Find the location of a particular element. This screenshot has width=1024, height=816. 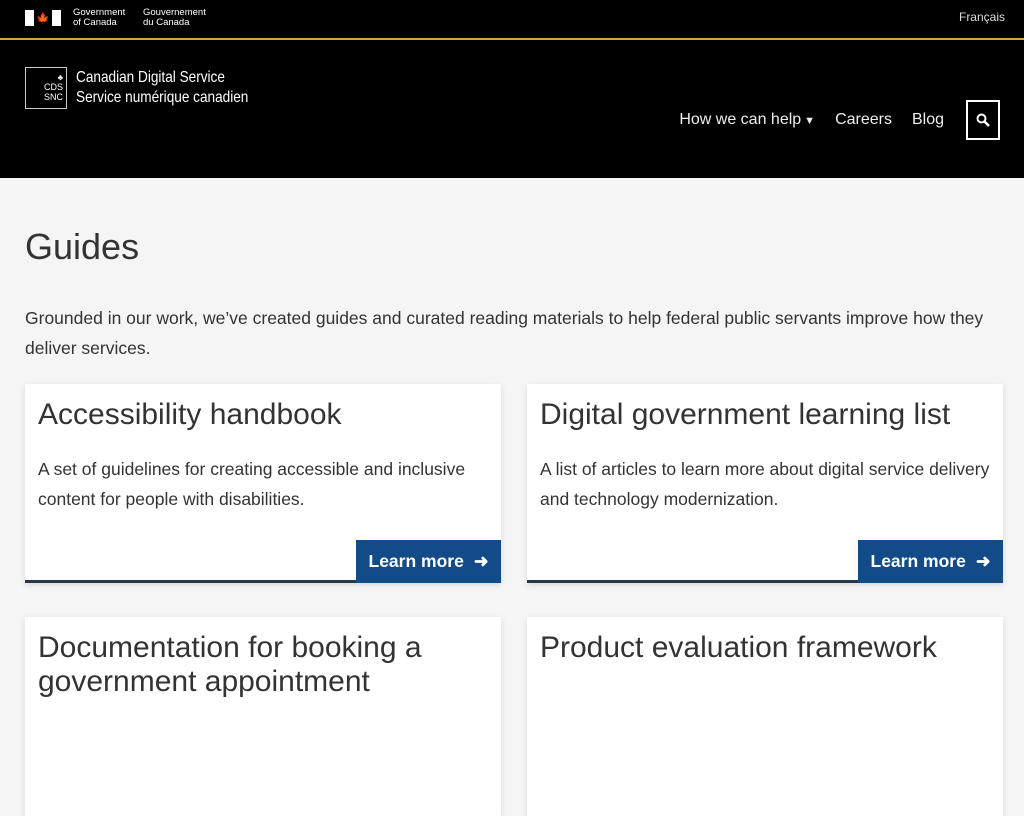

main-nav: How we can help ▼ Careers Blog is located at coordinates (839, 120).